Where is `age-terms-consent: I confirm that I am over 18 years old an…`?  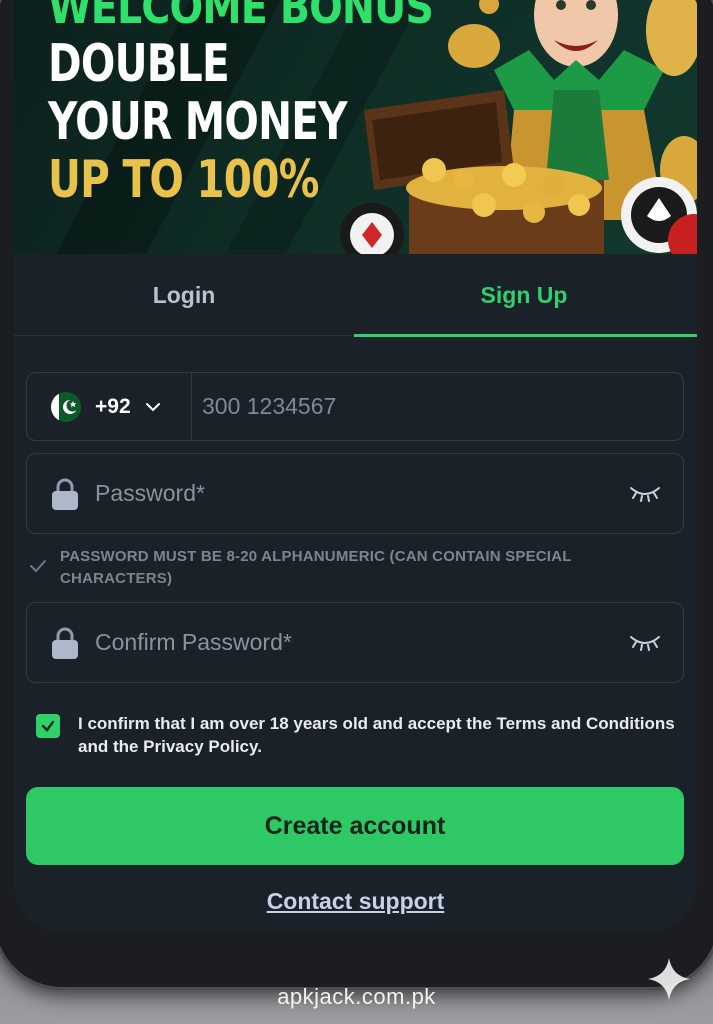 age-terms-consent: I confirm that I am over 18 years old an… is located at coordinates (356, 735).